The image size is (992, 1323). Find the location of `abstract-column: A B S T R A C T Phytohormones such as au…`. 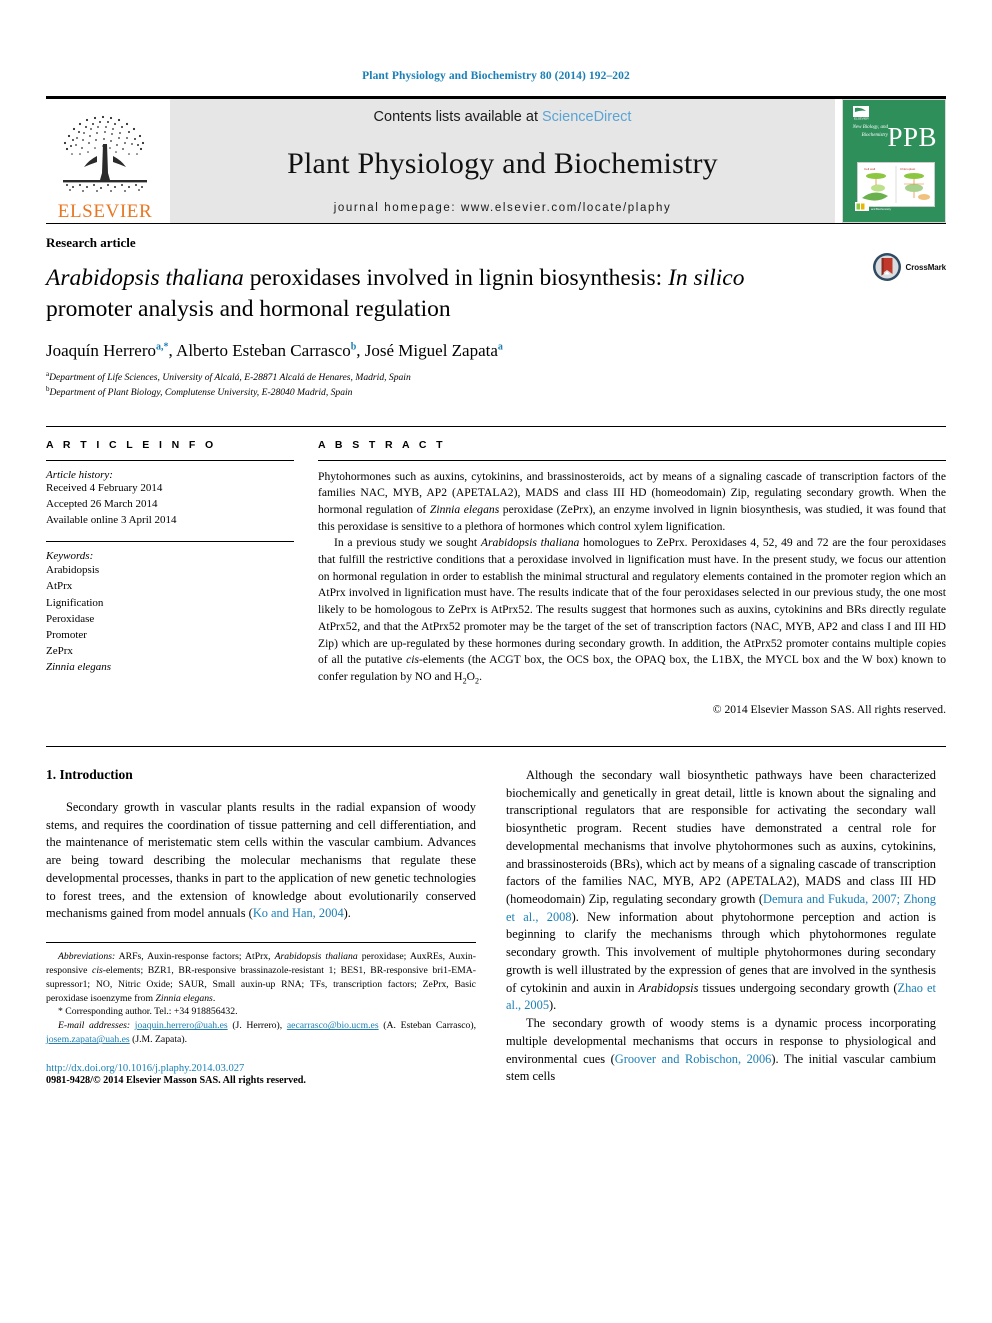

abstract-column: A B S T R A C T Phytohormones such as au… is located at coordinates (632, 577).